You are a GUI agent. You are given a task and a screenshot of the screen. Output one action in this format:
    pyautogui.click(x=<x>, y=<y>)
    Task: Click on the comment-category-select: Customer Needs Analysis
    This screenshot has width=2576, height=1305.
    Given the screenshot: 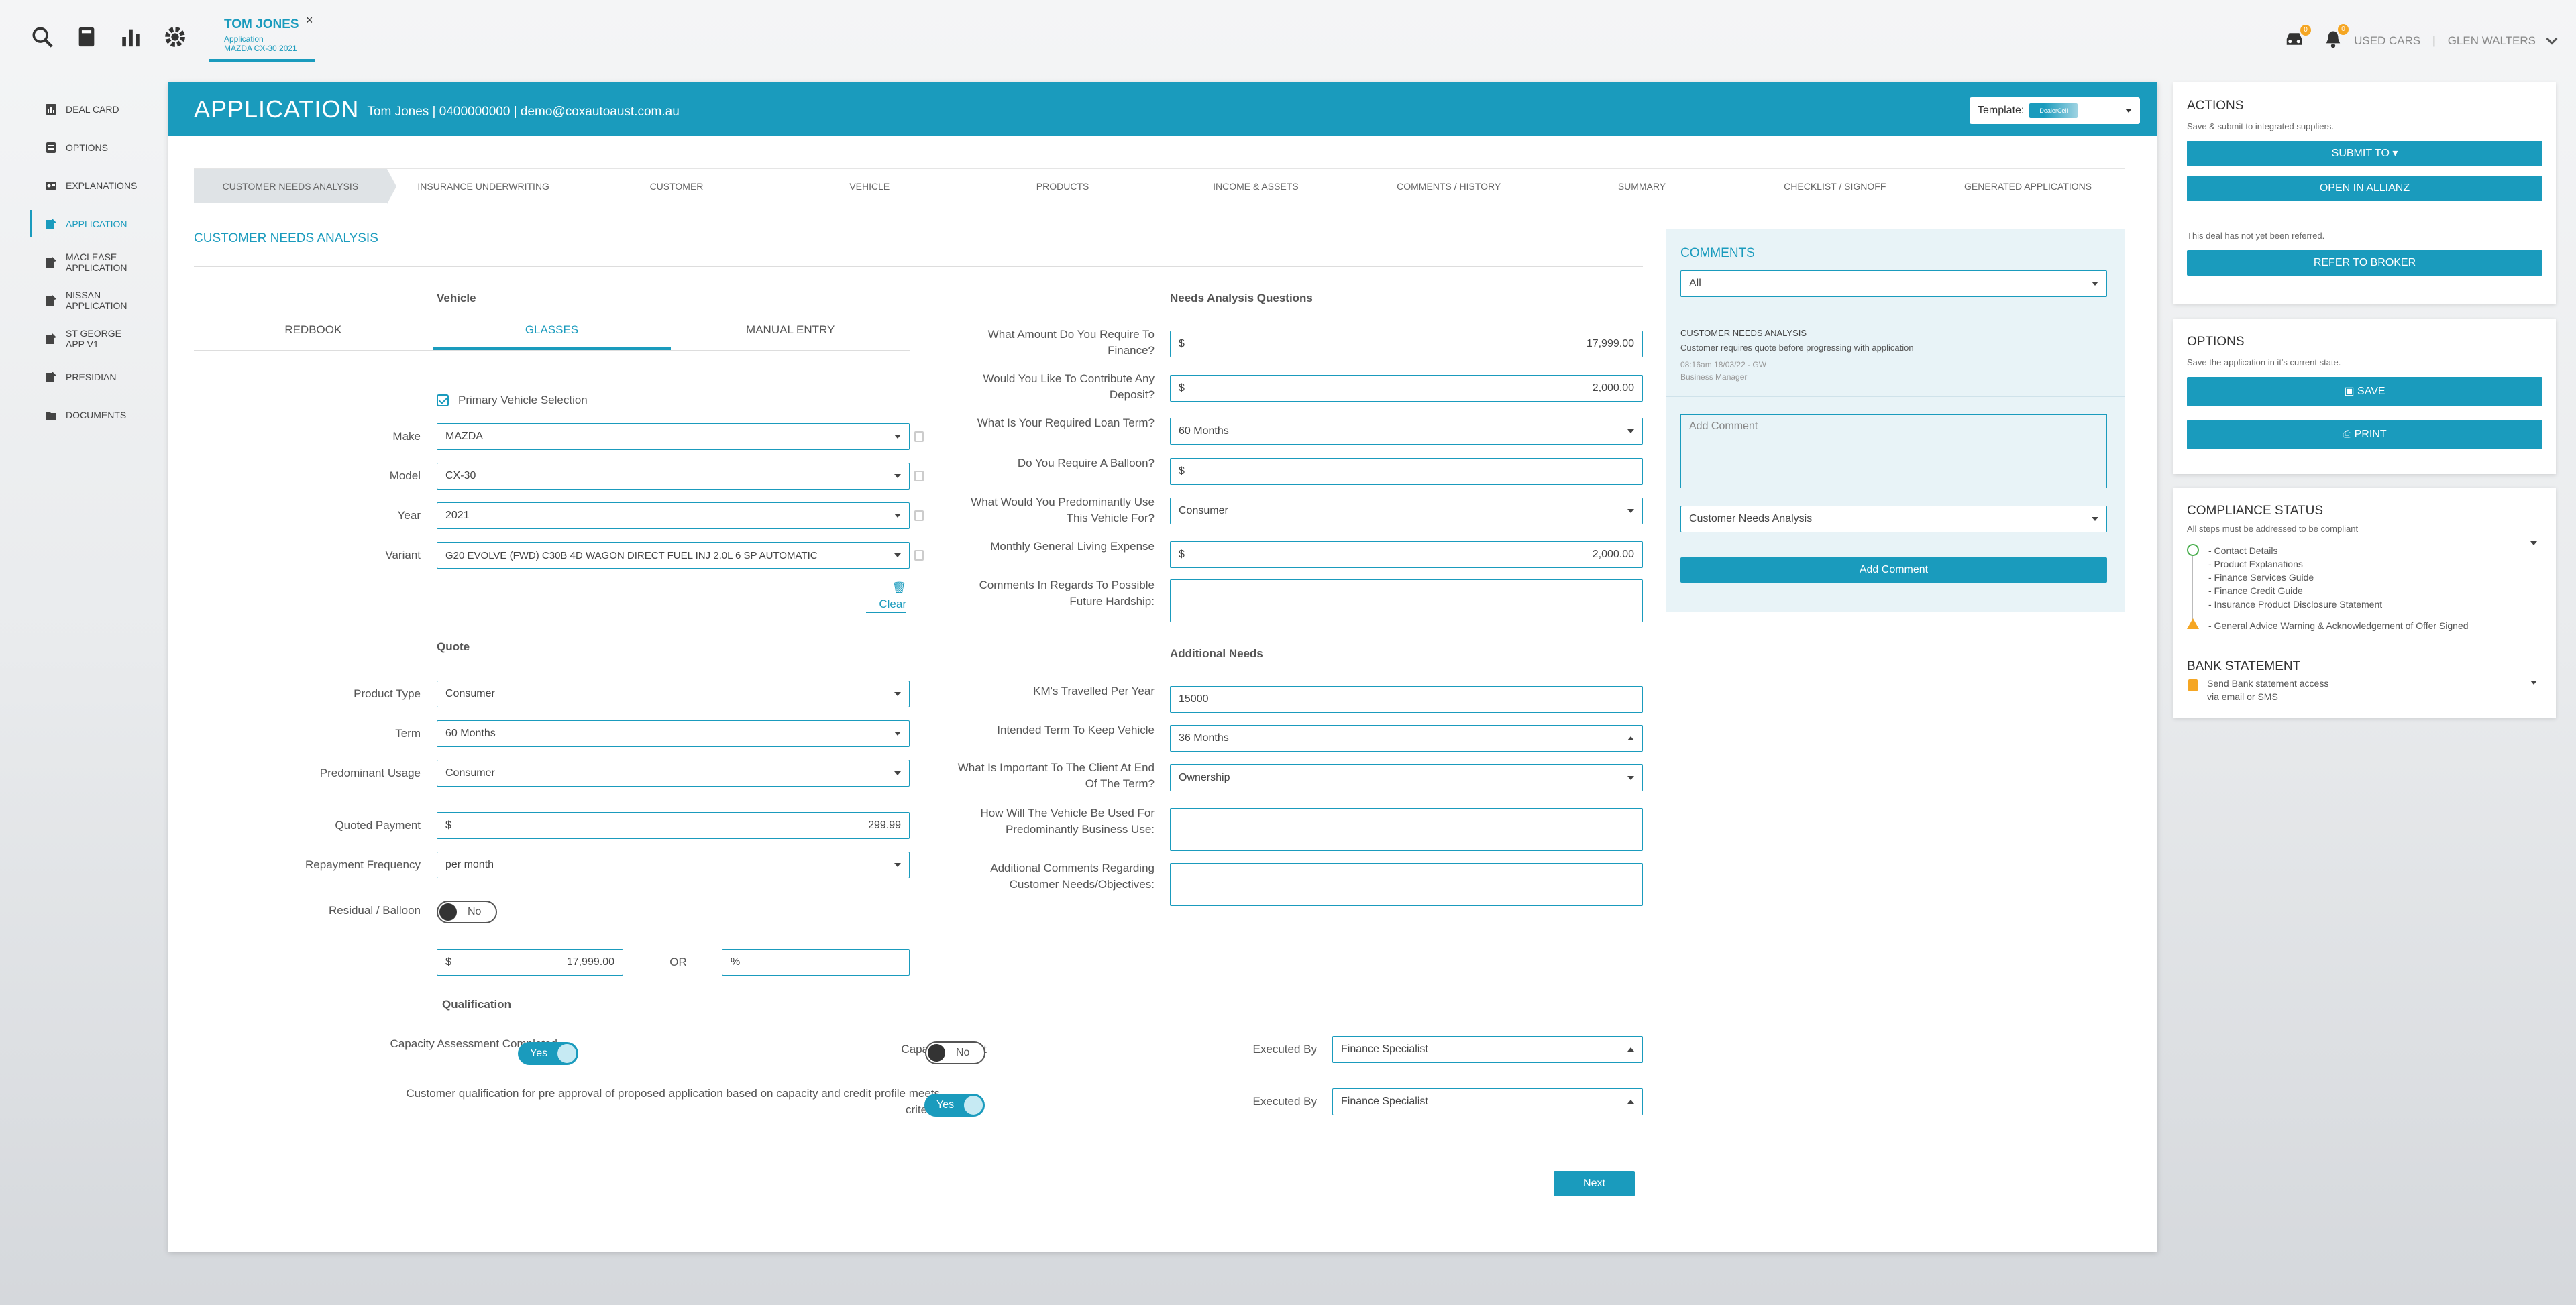 What is the action you would take?
    pyautogui.click(x=1893, y=519)
    